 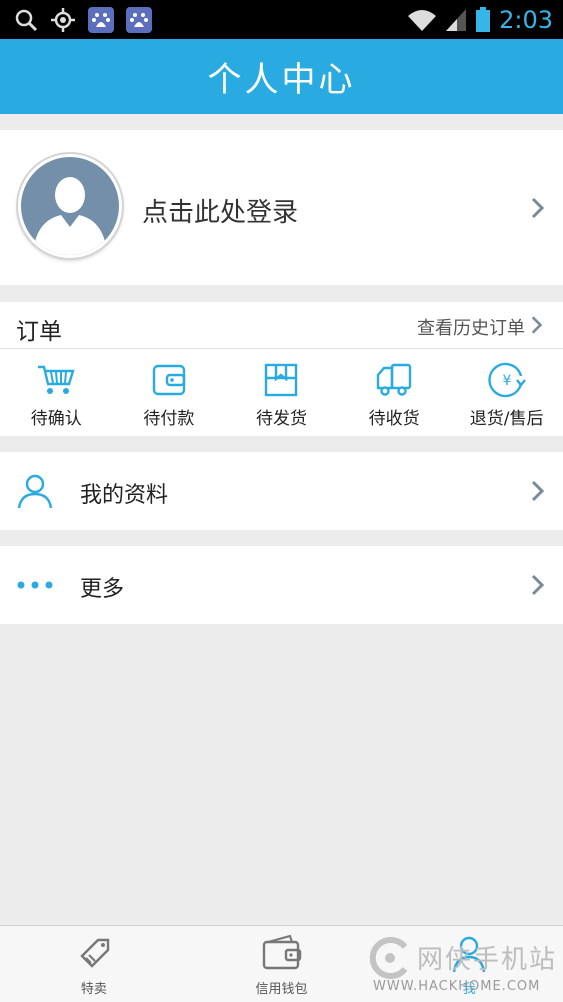 I want to click on order-pending-ship: 待发货, so click(x=281, y=393).